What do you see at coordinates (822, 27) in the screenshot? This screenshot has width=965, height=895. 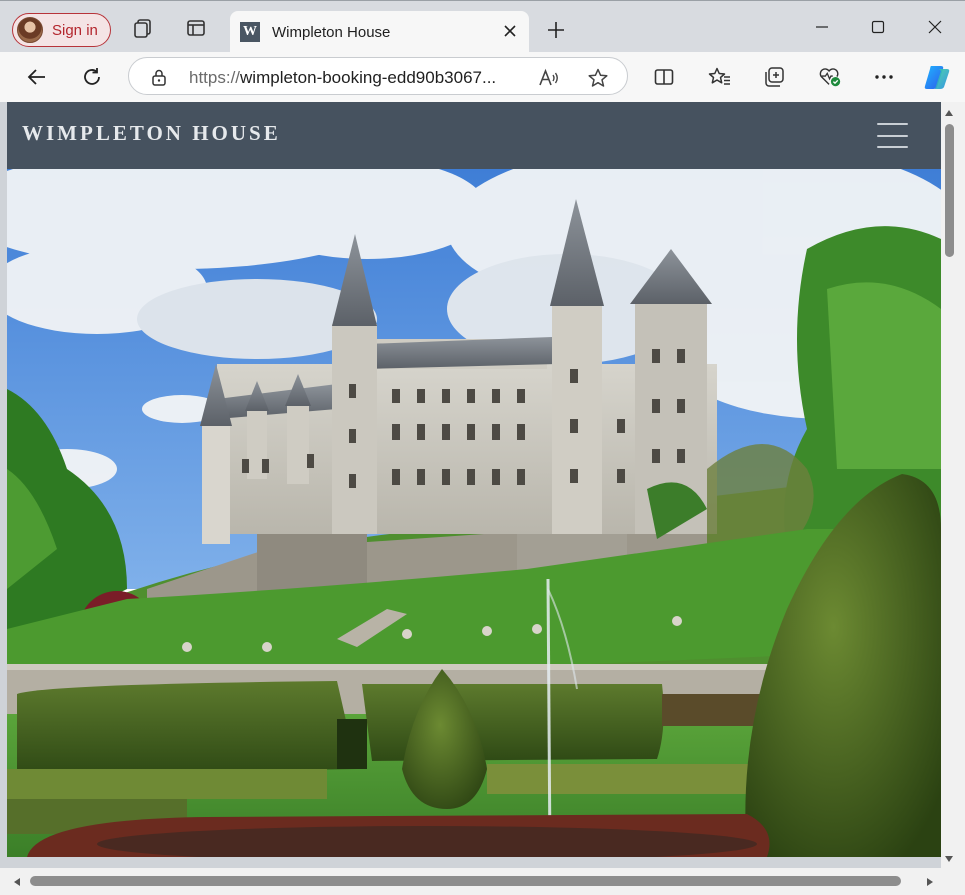 I see `minimize-icon` at bounding box center [822, 27].